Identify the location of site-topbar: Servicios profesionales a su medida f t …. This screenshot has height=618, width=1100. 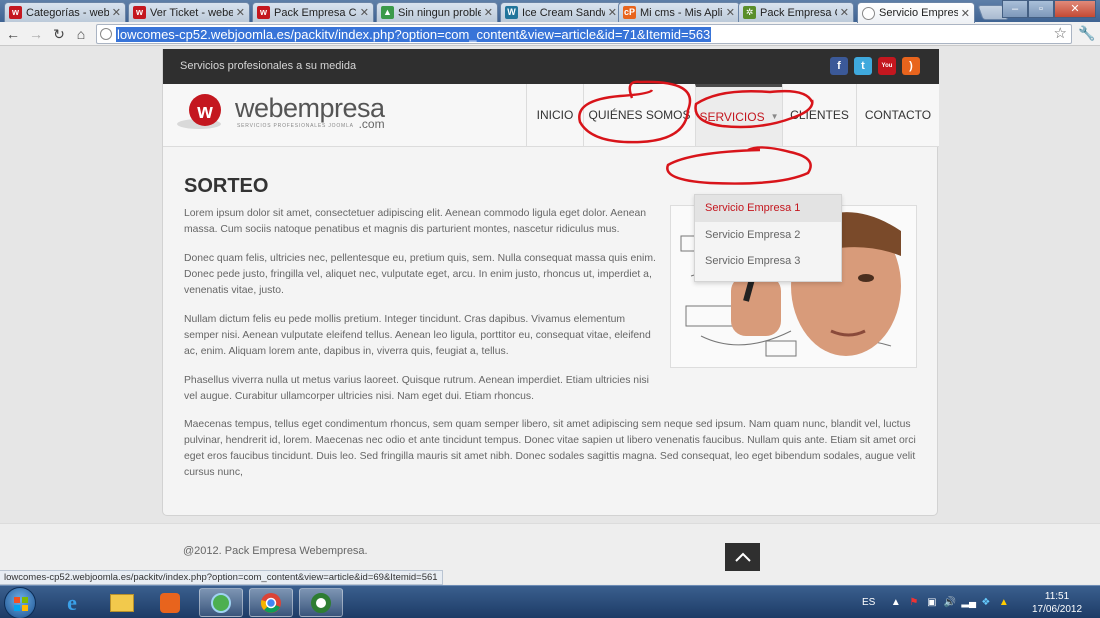
(551, 66).